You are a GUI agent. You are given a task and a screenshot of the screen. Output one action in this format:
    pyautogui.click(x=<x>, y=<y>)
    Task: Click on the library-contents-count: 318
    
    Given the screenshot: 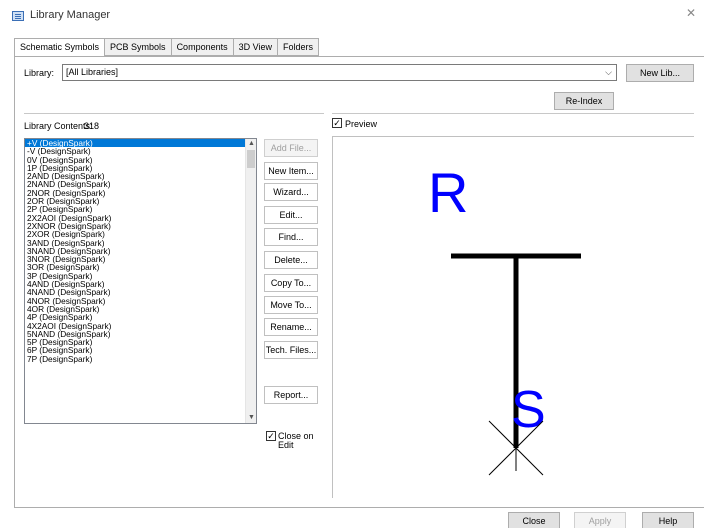 What is the action you would take?
    pyautogui.click(x=92, y=126)
    